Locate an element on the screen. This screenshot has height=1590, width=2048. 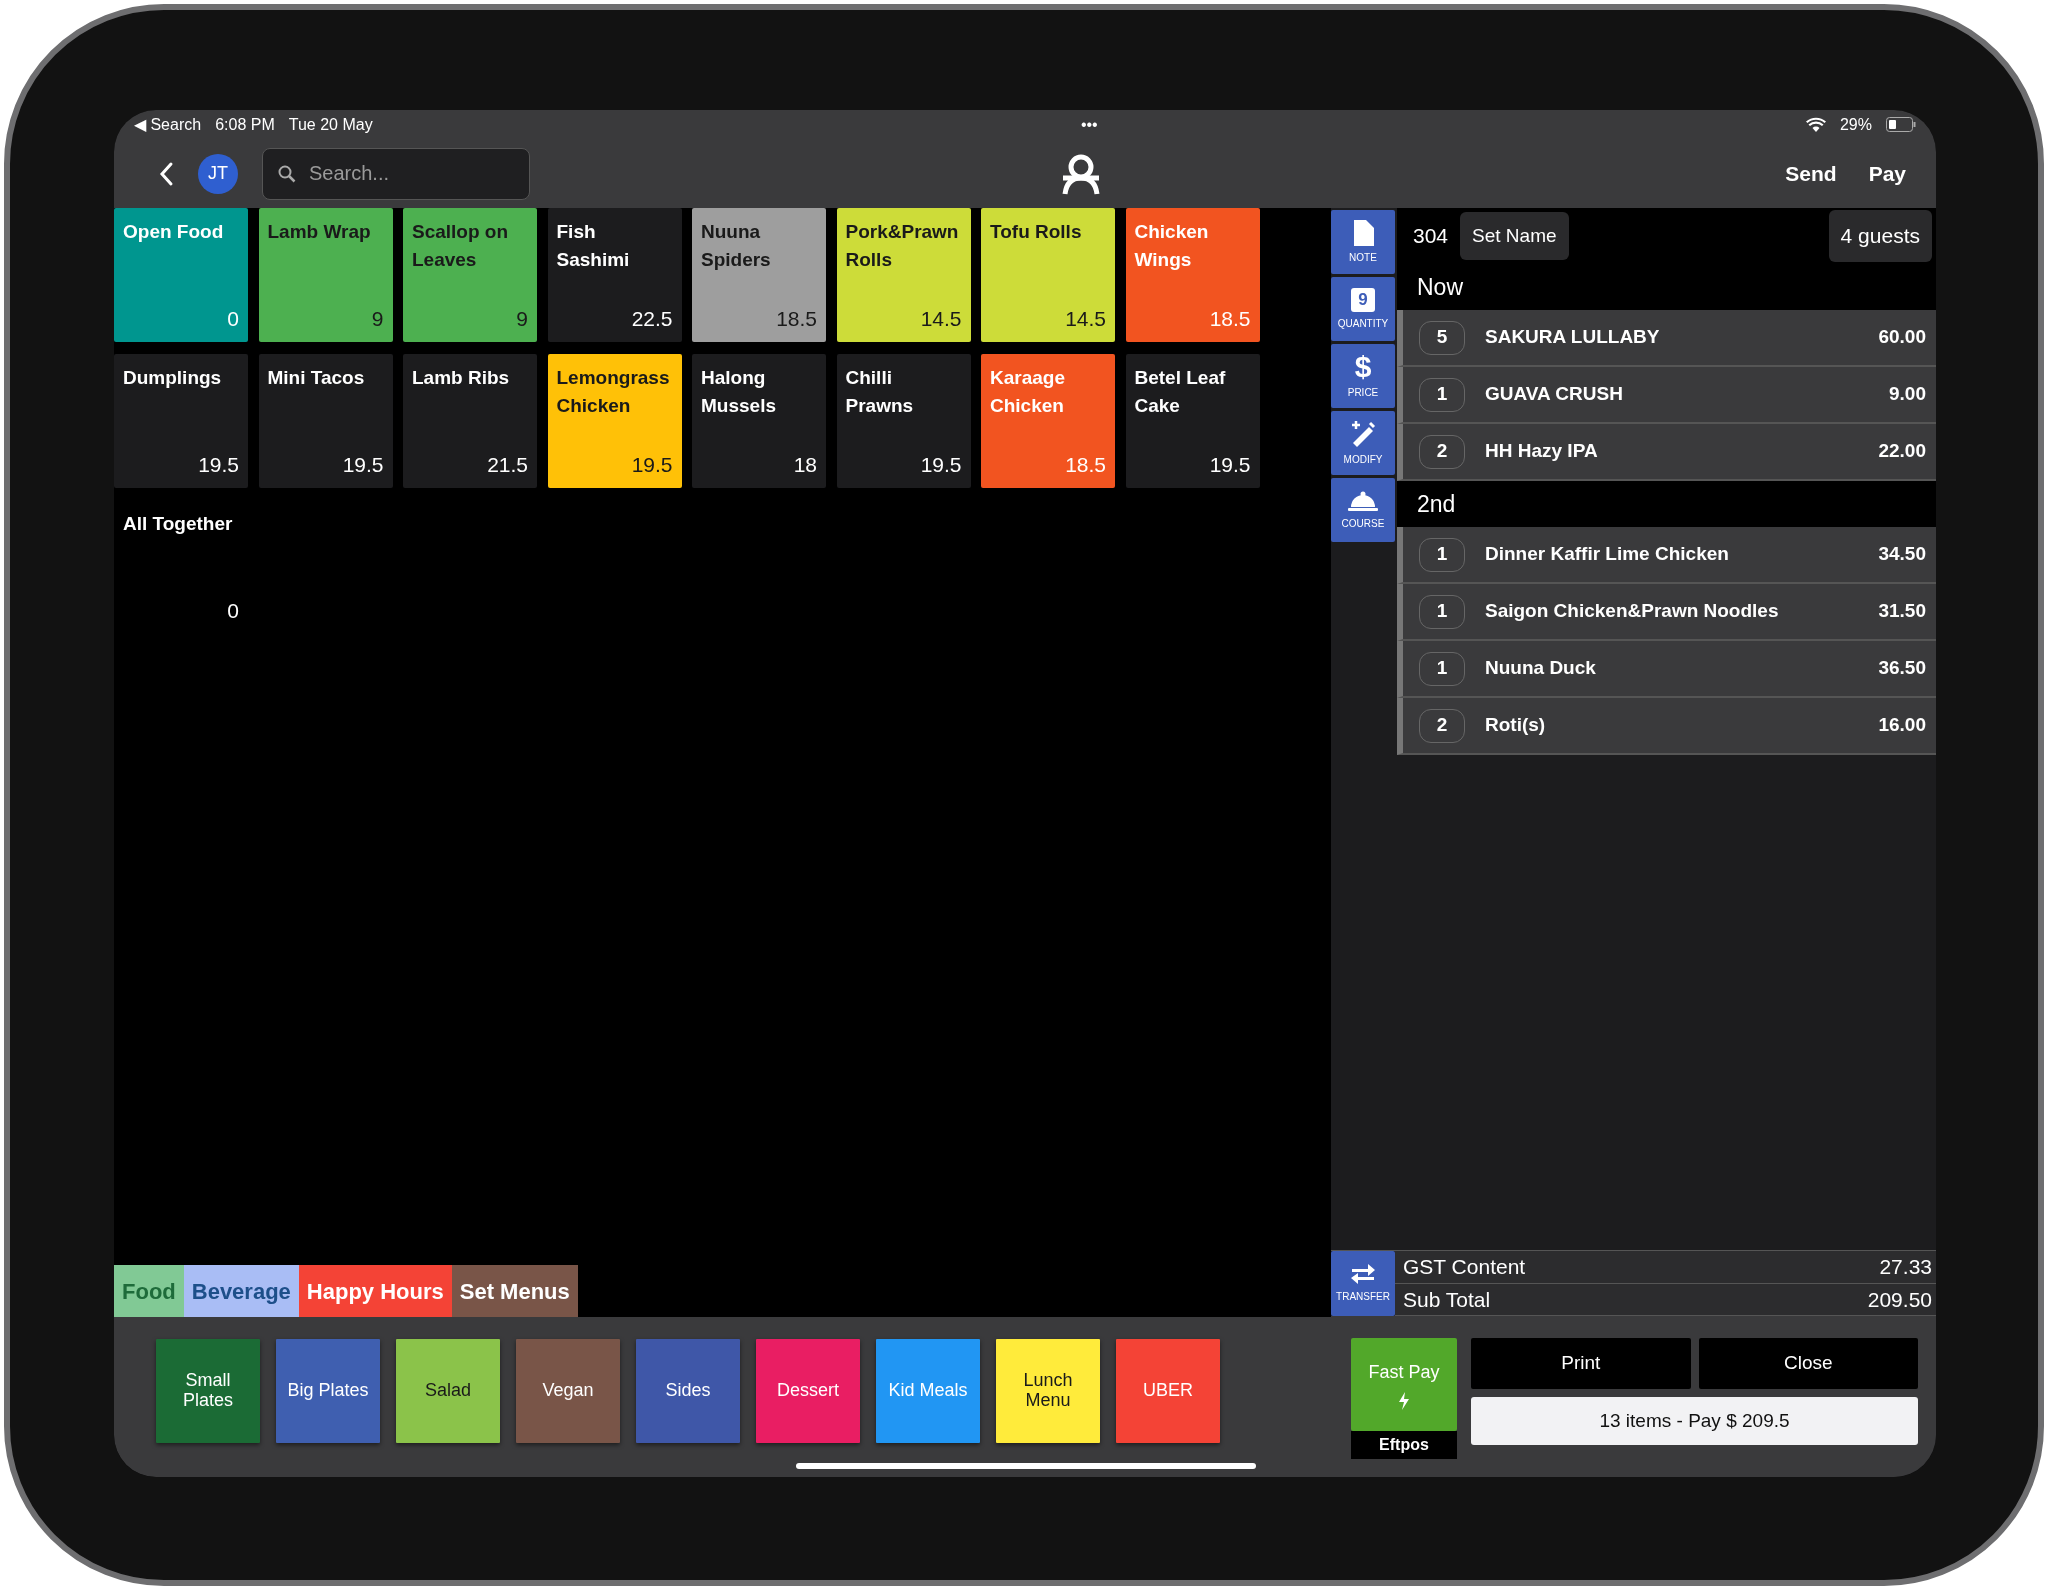
transfer-button: TRANSFER is located at coordinates (1363, 1283).